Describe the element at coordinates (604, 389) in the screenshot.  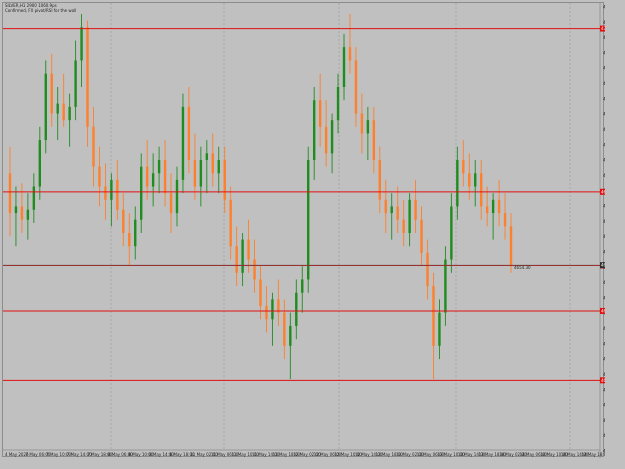
I see `price-tick-label: 4616.70` at that location.